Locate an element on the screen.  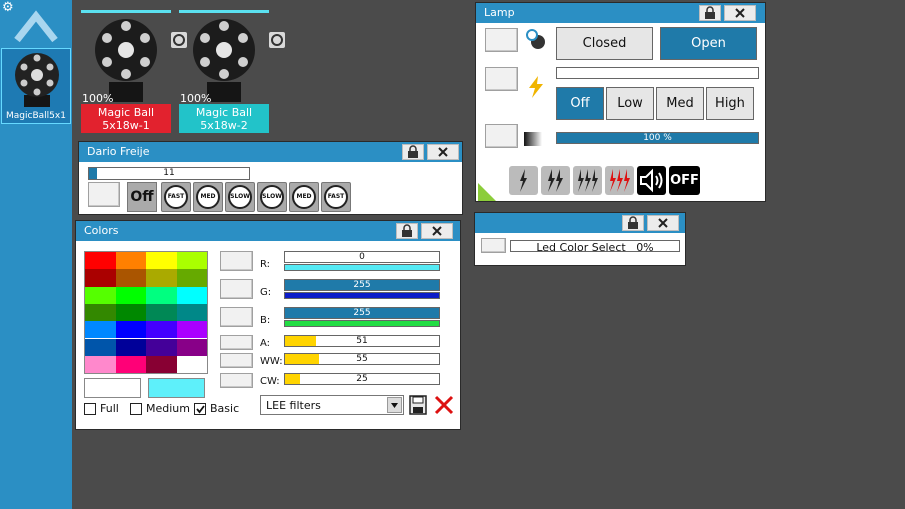
channel-value: 55 is located at coordinates (362, 359).